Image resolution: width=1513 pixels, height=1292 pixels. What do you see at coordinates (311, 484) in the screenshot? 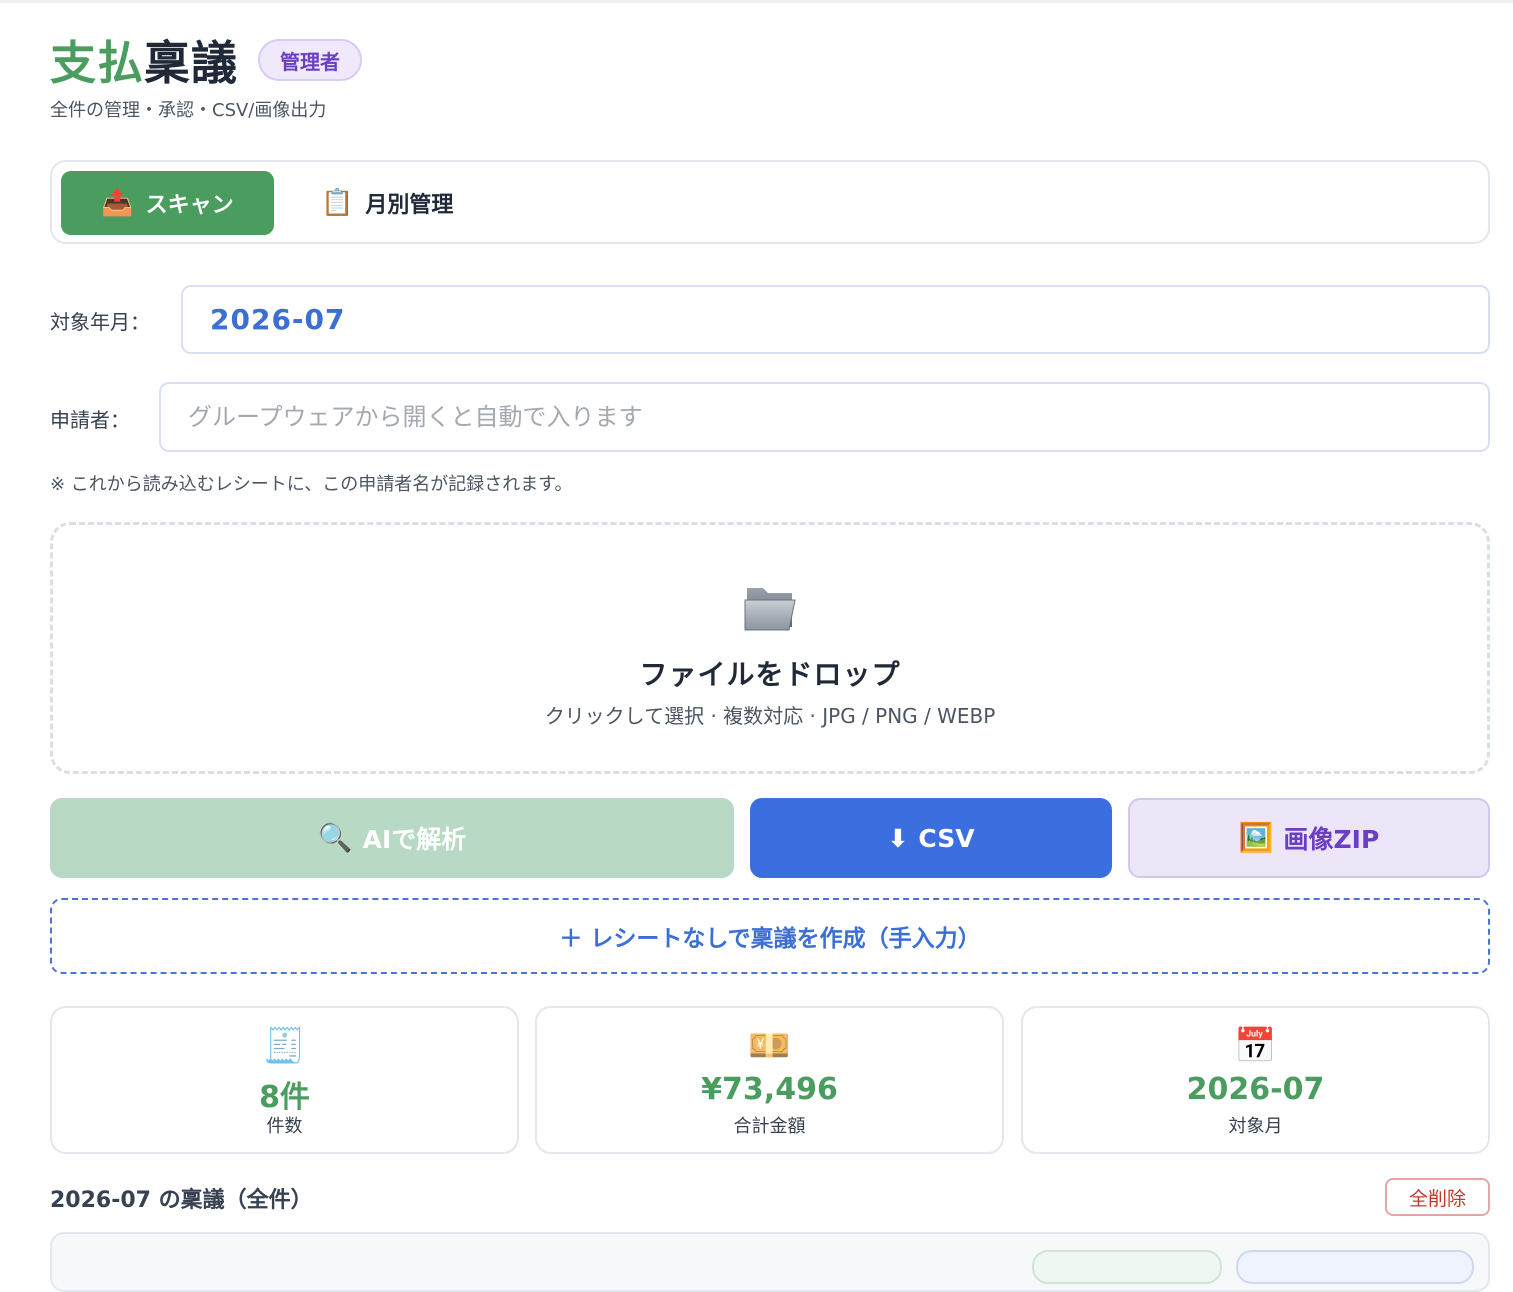
I see `applicant-note: ※ これから読み込むレシートに、この申請者名が記録されます。` at bounding box center [311, 484].